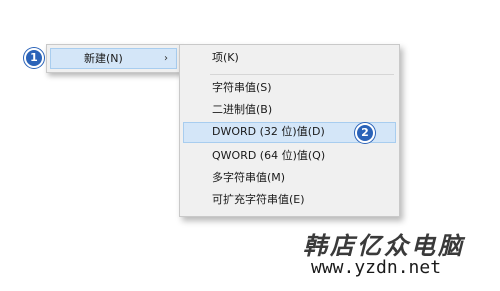 The width and height of the screenshot is (500, 291). Describe the element at coordinates (258, 199) in the screenshot. I see `submenu-item-expandable-string-value-label: 可扩充字符串值(E)` at that location.